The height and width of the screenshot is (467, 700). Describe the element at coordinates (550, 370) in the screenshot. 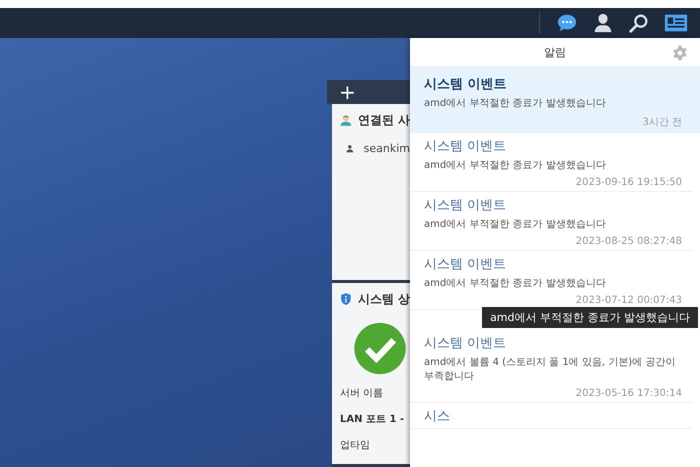

I see `notification-message: amd에서 볼륨 4 (스토리지 풀 1에 있음, 기본)에 공간이 부족합니다` at that location.